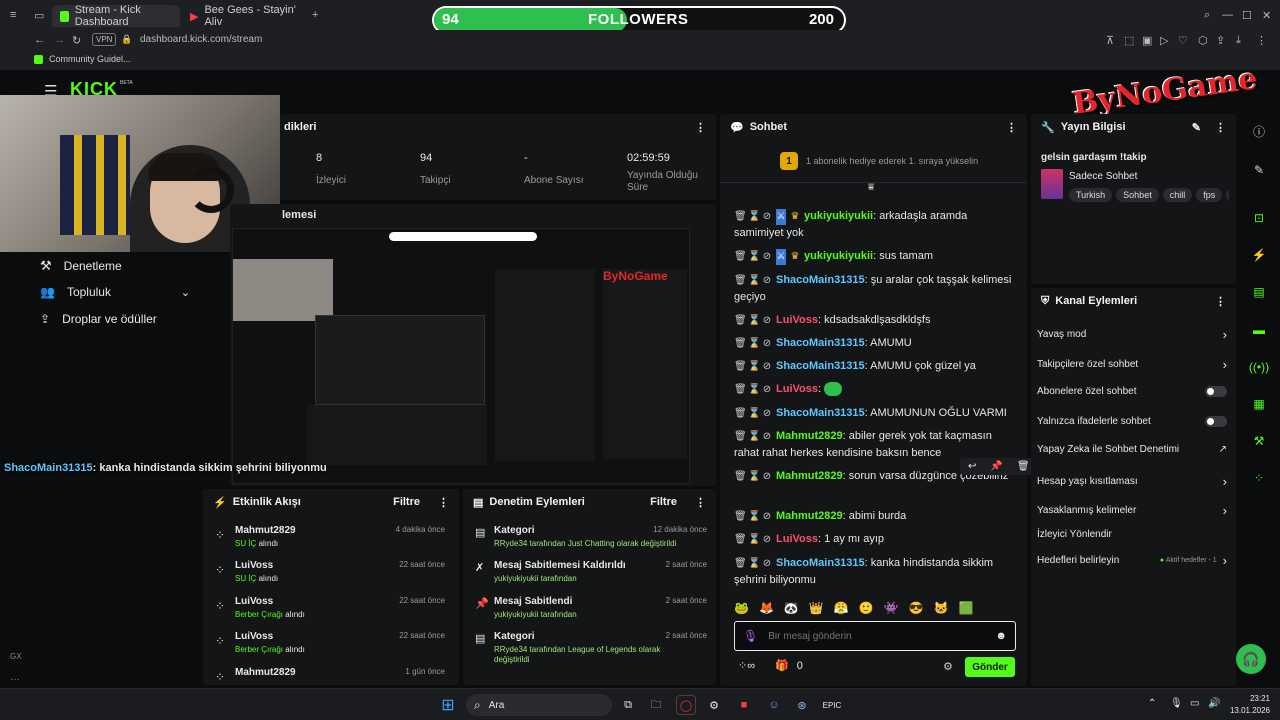 The height and width of the screenshot is (720, 1280). Describe the element at coordinates (916, 608) in the screenshot. I see `emote-icon: 😎` at that location.